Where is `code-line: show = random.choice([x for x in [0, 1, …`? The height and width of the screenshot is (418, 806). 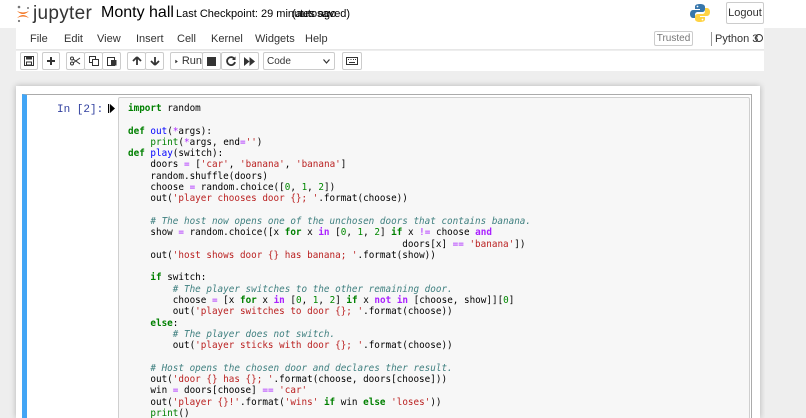 code-line: show = random.choice([x for x in [0, 1, … is located at coordinates (329, 232).